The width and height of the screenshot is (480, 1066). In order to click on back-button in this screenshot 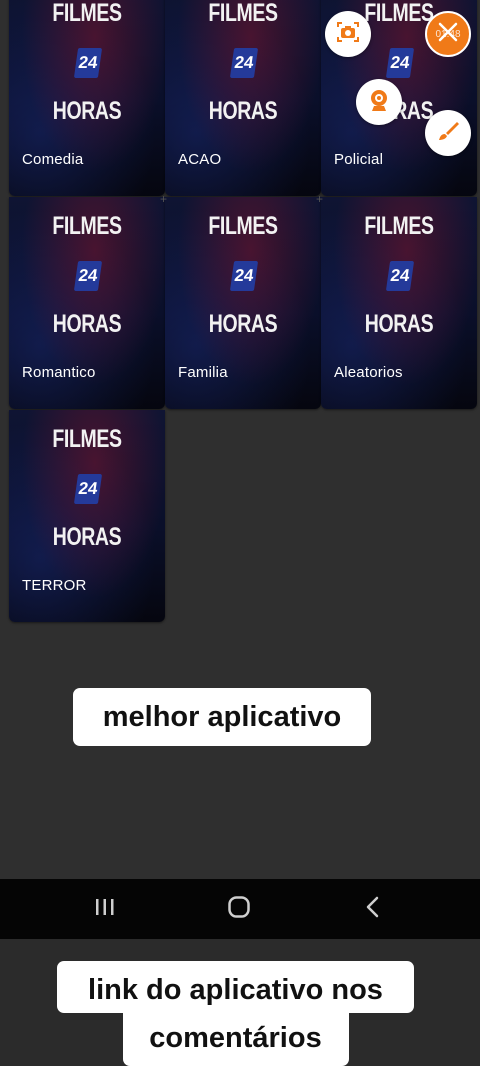, I will do `click(373, 909)`.